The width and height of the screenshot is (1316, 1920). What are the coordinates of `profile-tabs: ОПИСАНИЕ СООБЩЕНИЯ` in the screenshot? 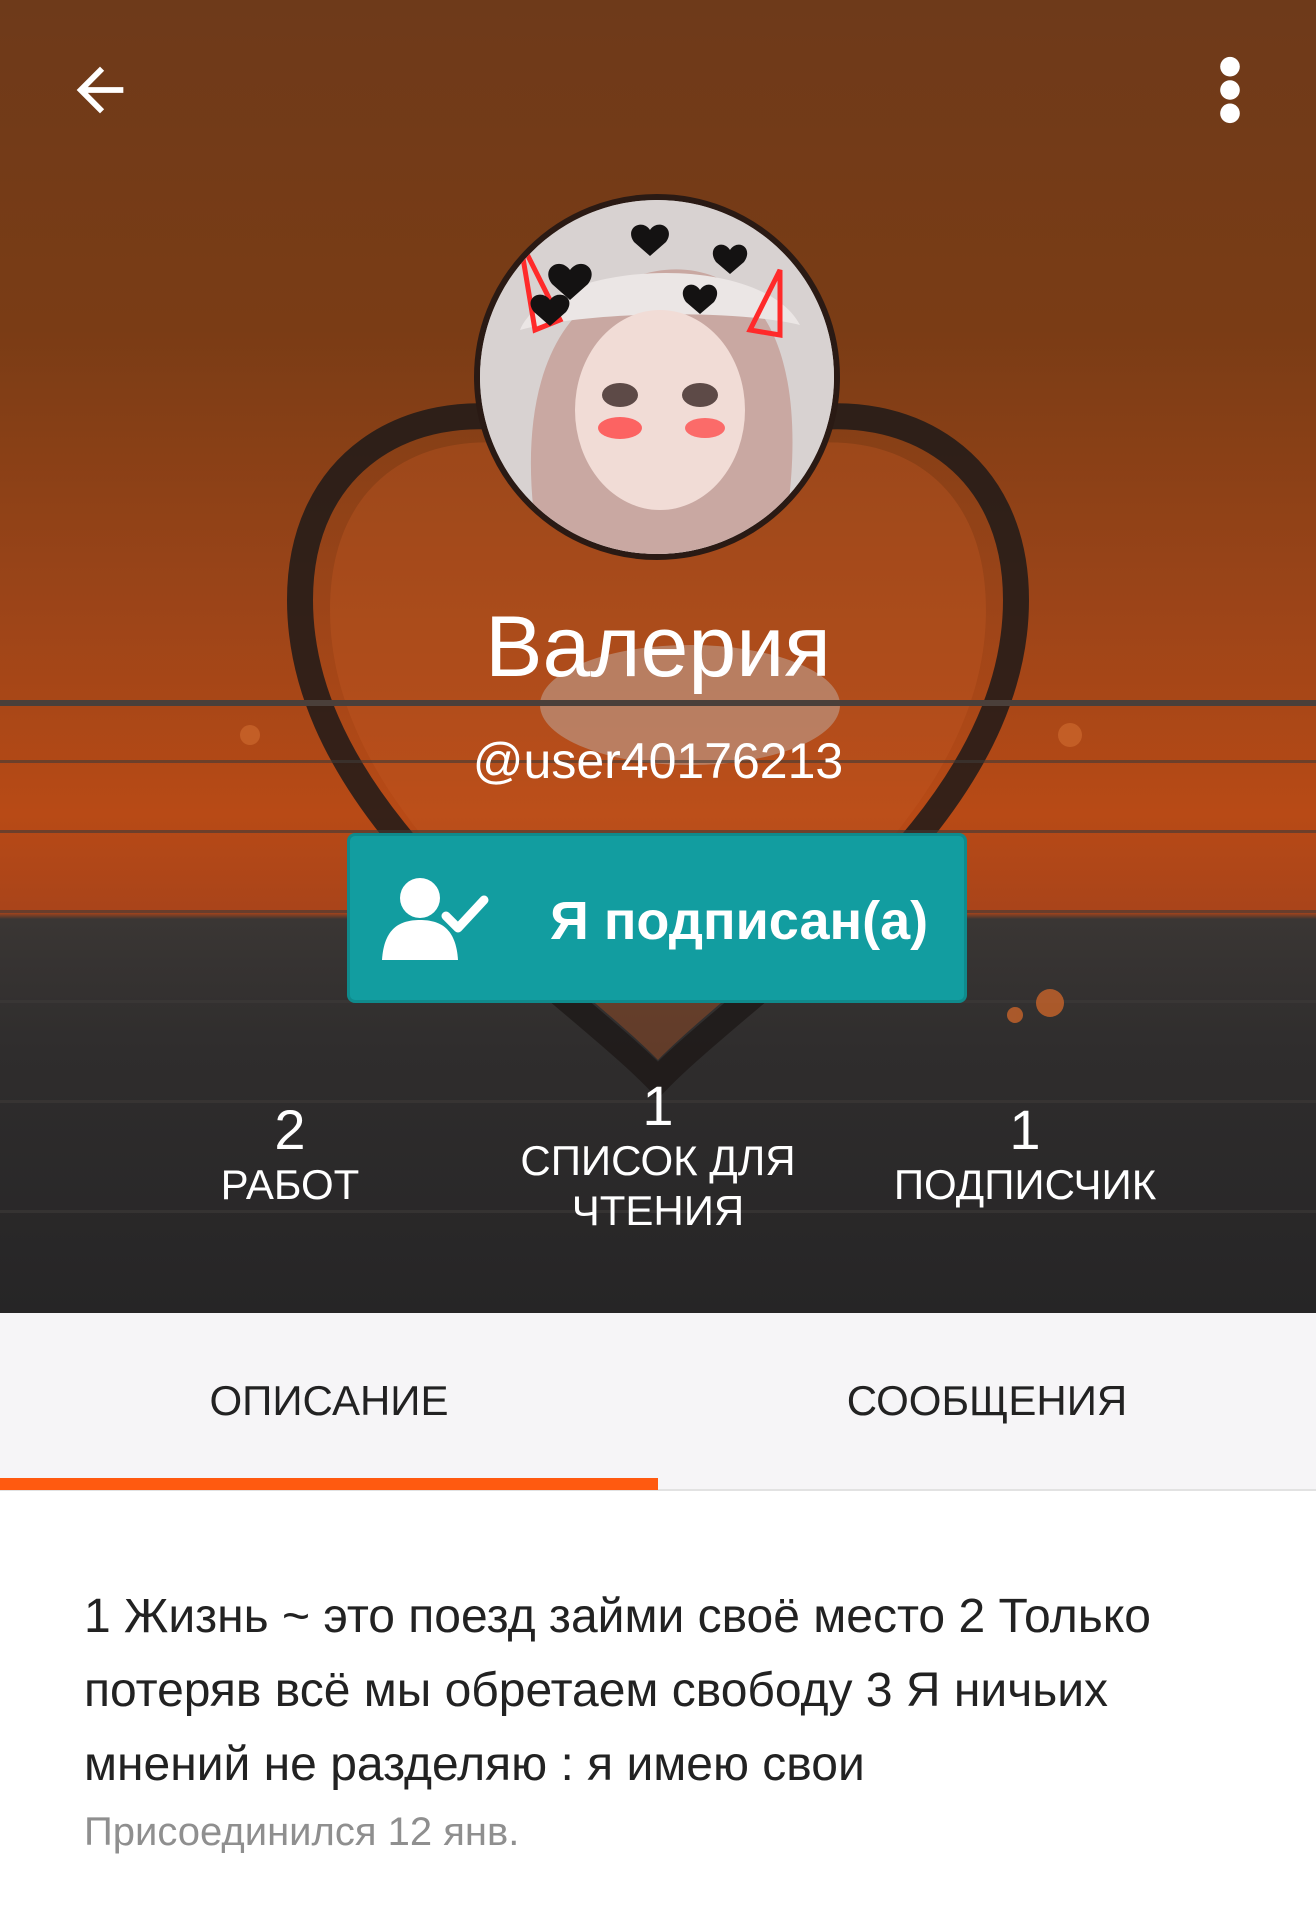 It's located at (658, 1402).